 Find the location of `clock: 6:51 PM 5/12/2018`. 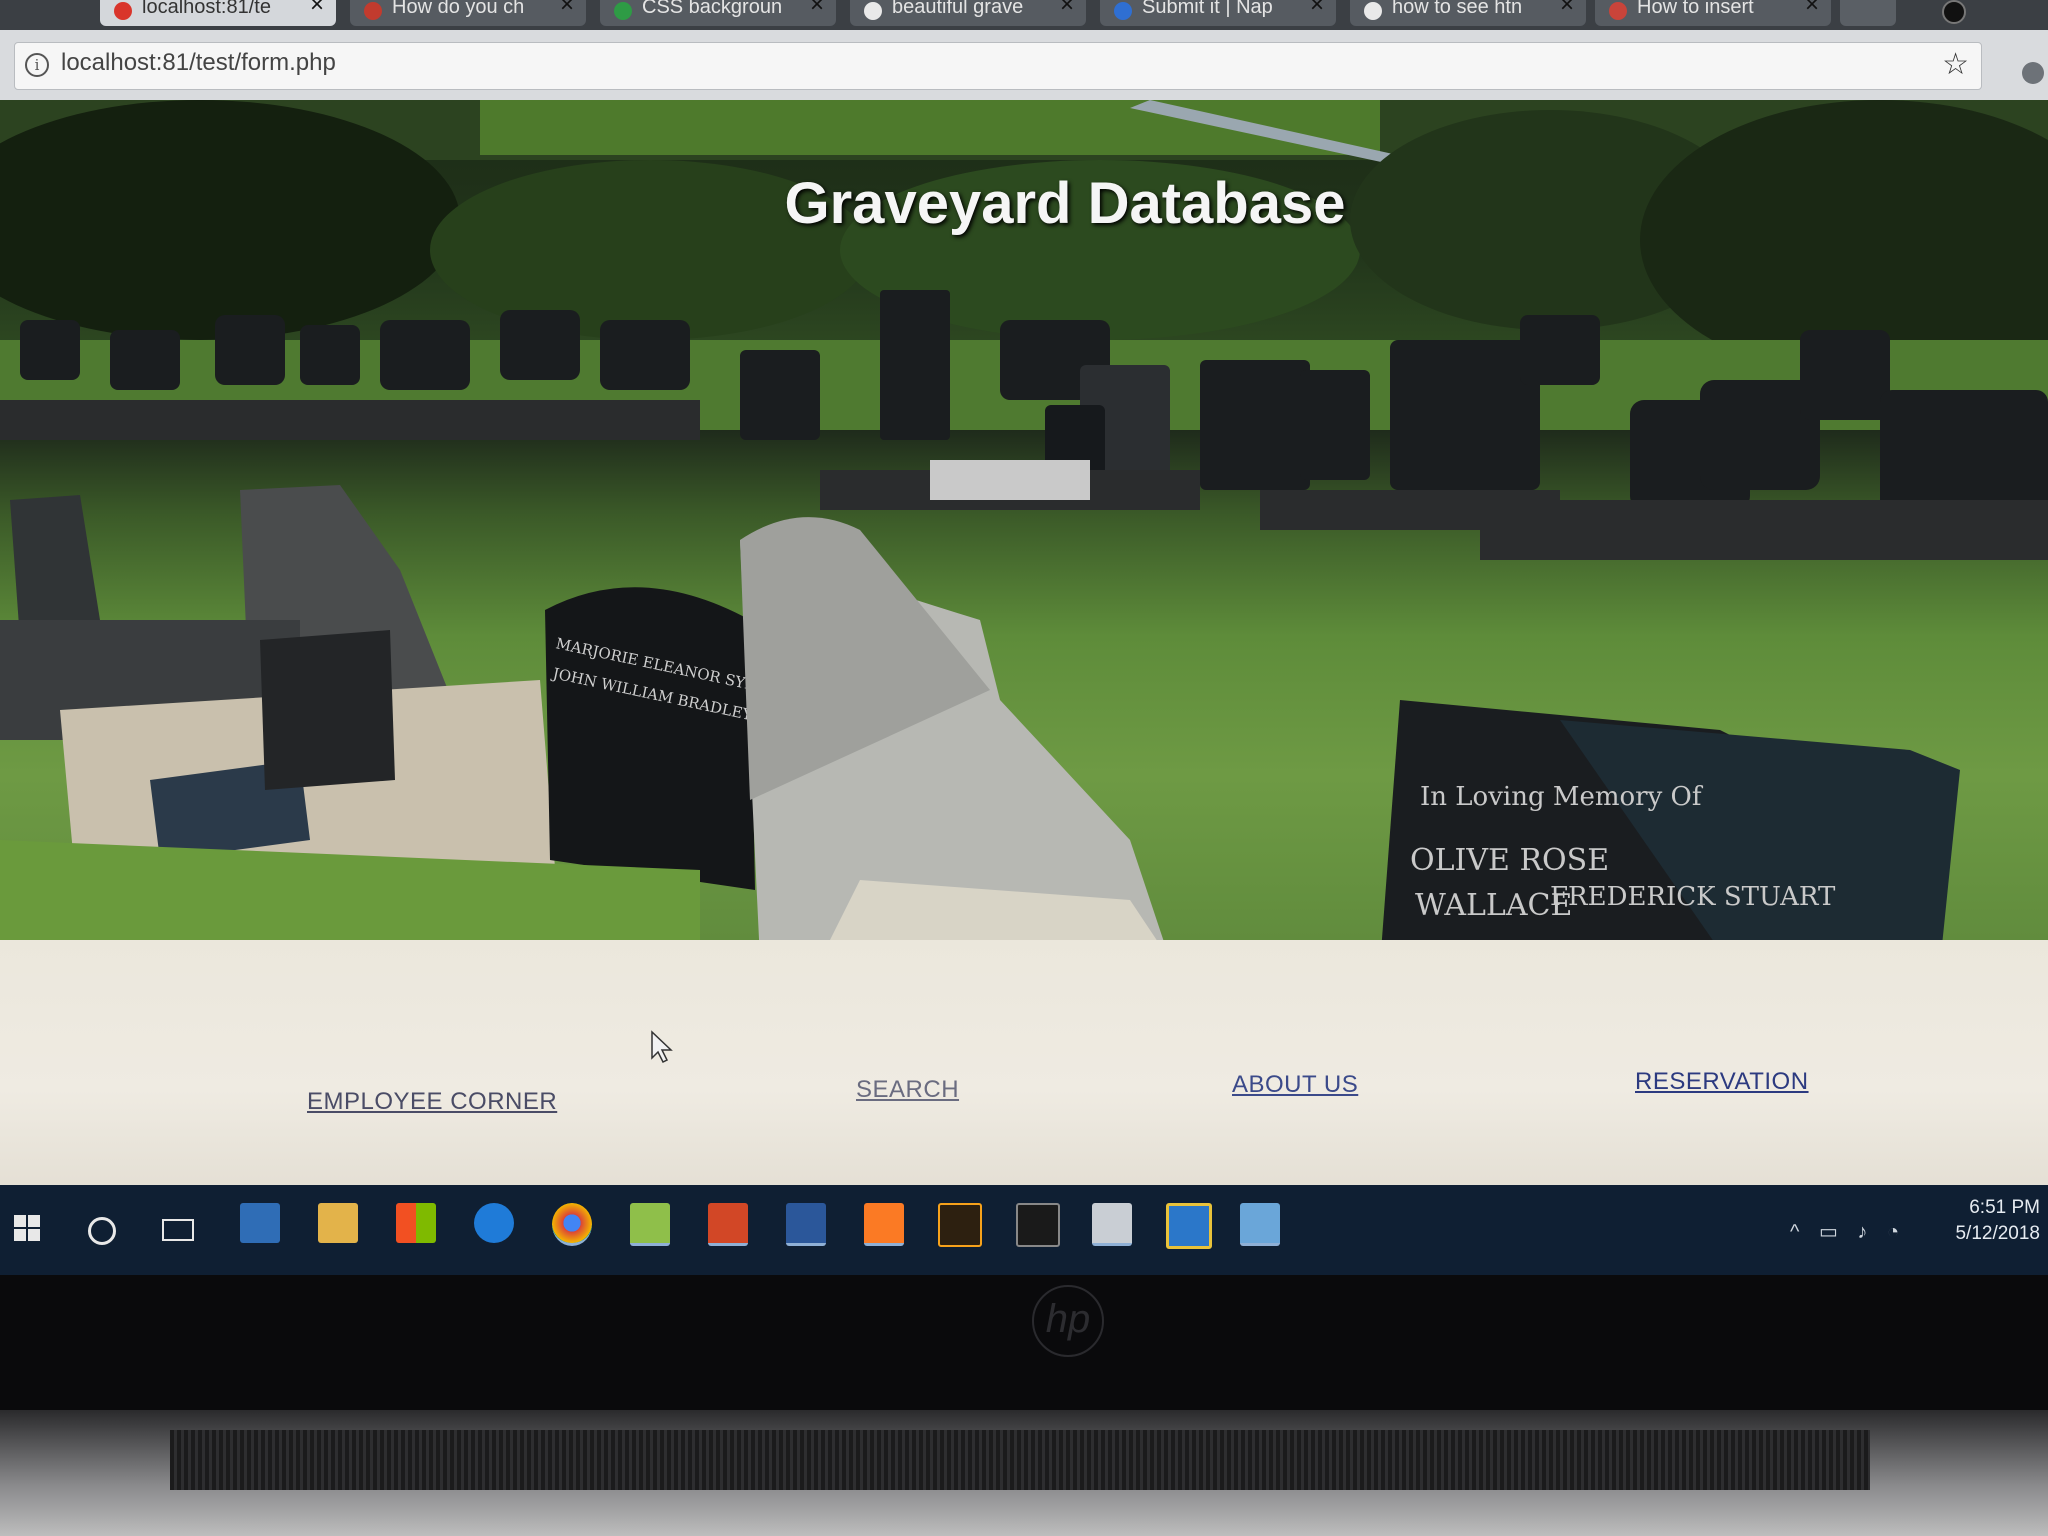

clock: 6:51 PM 5/12/2018 is located at coordinates (1985, 1221).